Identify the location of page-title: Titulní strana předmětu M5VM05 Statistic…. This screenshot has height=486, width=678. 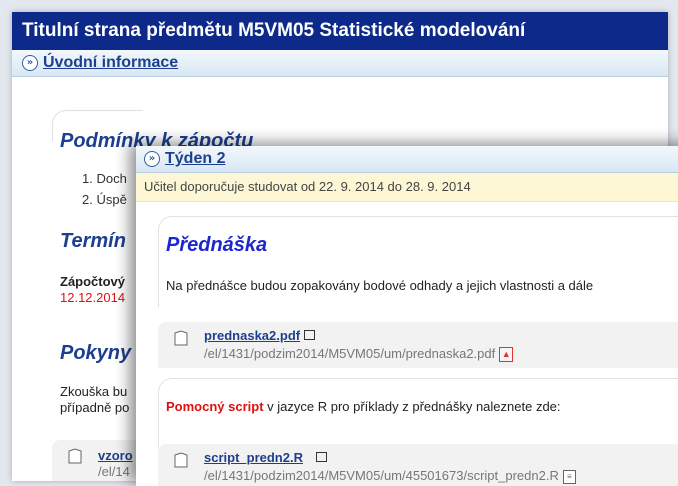
(340, 31).